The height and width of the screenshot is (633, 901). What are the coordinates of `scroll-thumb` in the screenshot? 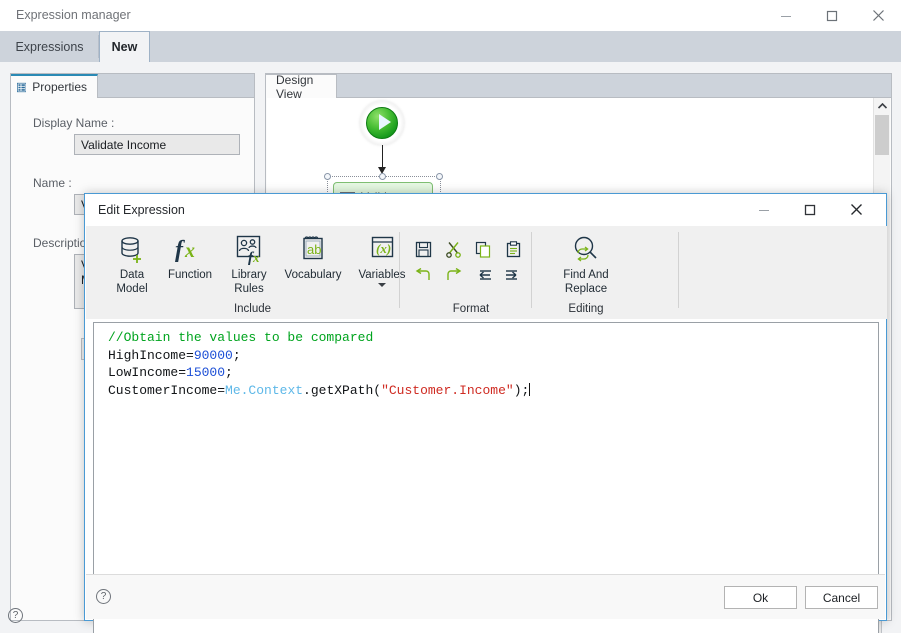 It's located at (882, 135).